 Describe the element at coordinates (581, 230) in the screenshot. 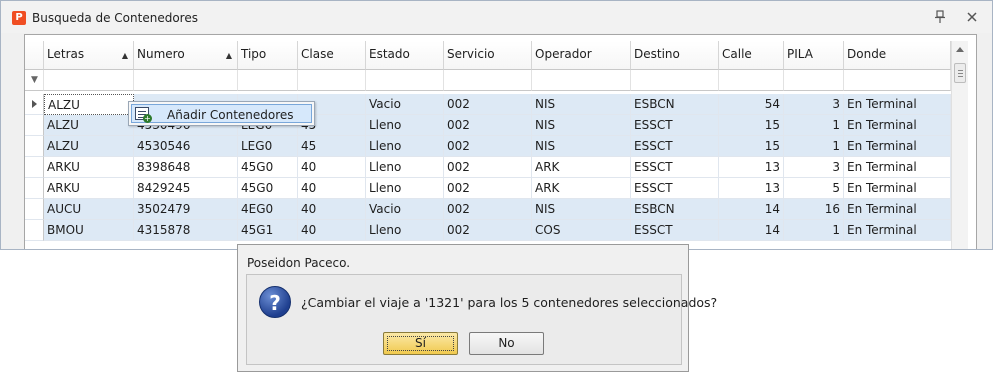

I see `table-cell: COS` at that location.